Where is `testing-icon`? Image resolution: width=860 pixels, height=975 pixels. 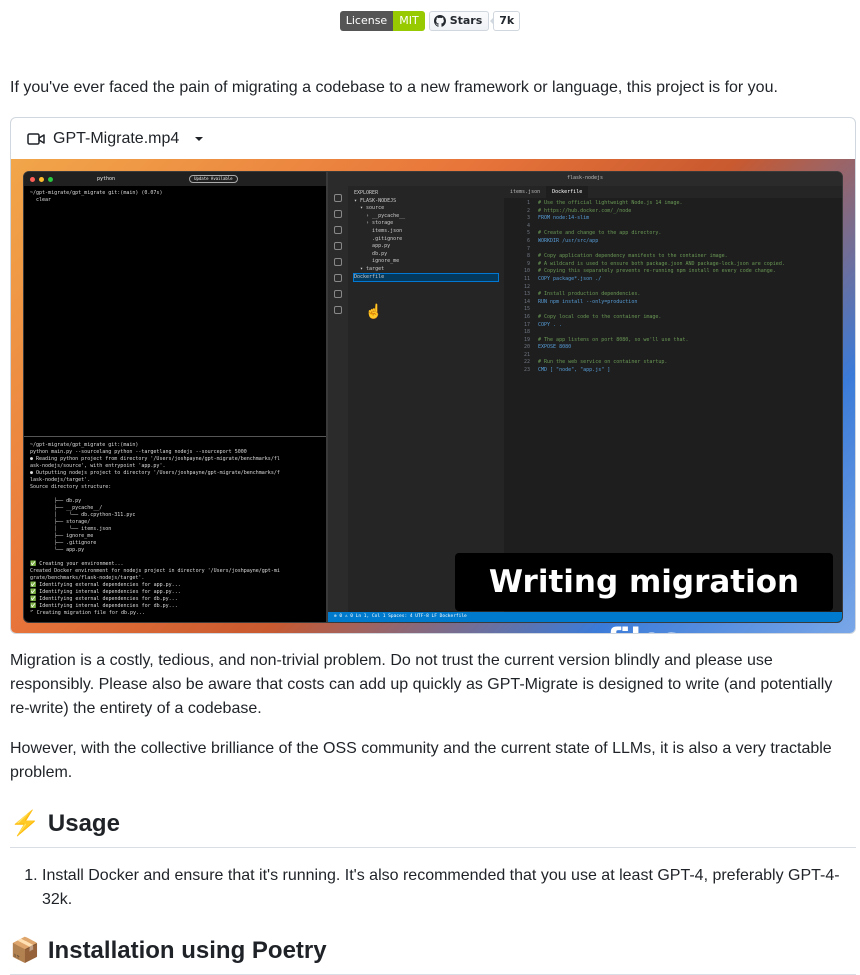
testing-icon is located at coordinates (338, 294).